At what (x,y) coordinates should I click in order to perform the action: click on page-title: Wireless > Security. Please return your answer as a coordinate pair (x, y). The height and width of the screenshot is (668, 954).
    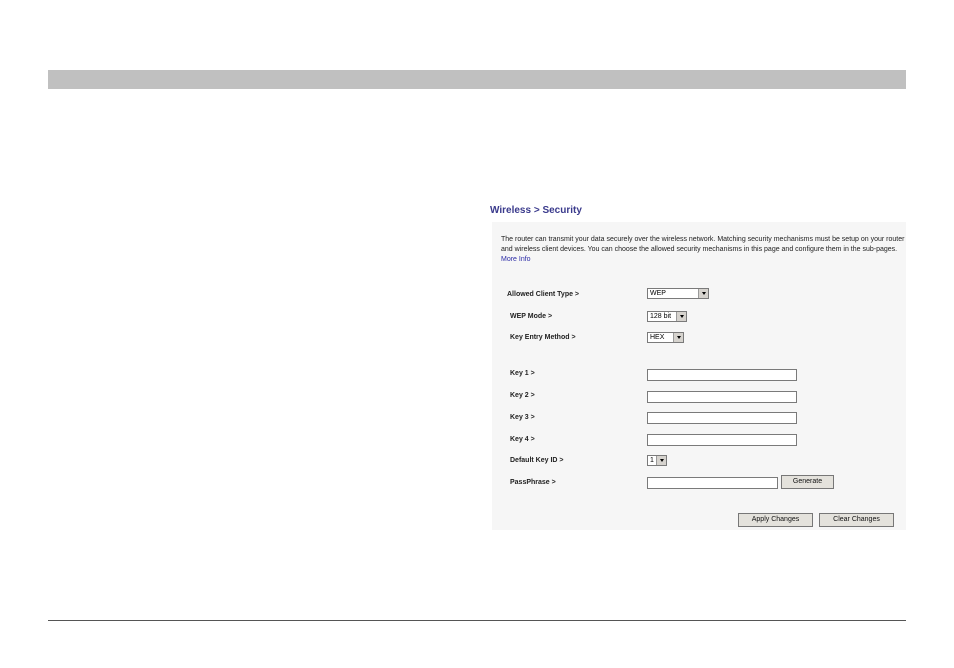
    Looking at the image, I should click on (536, 210).